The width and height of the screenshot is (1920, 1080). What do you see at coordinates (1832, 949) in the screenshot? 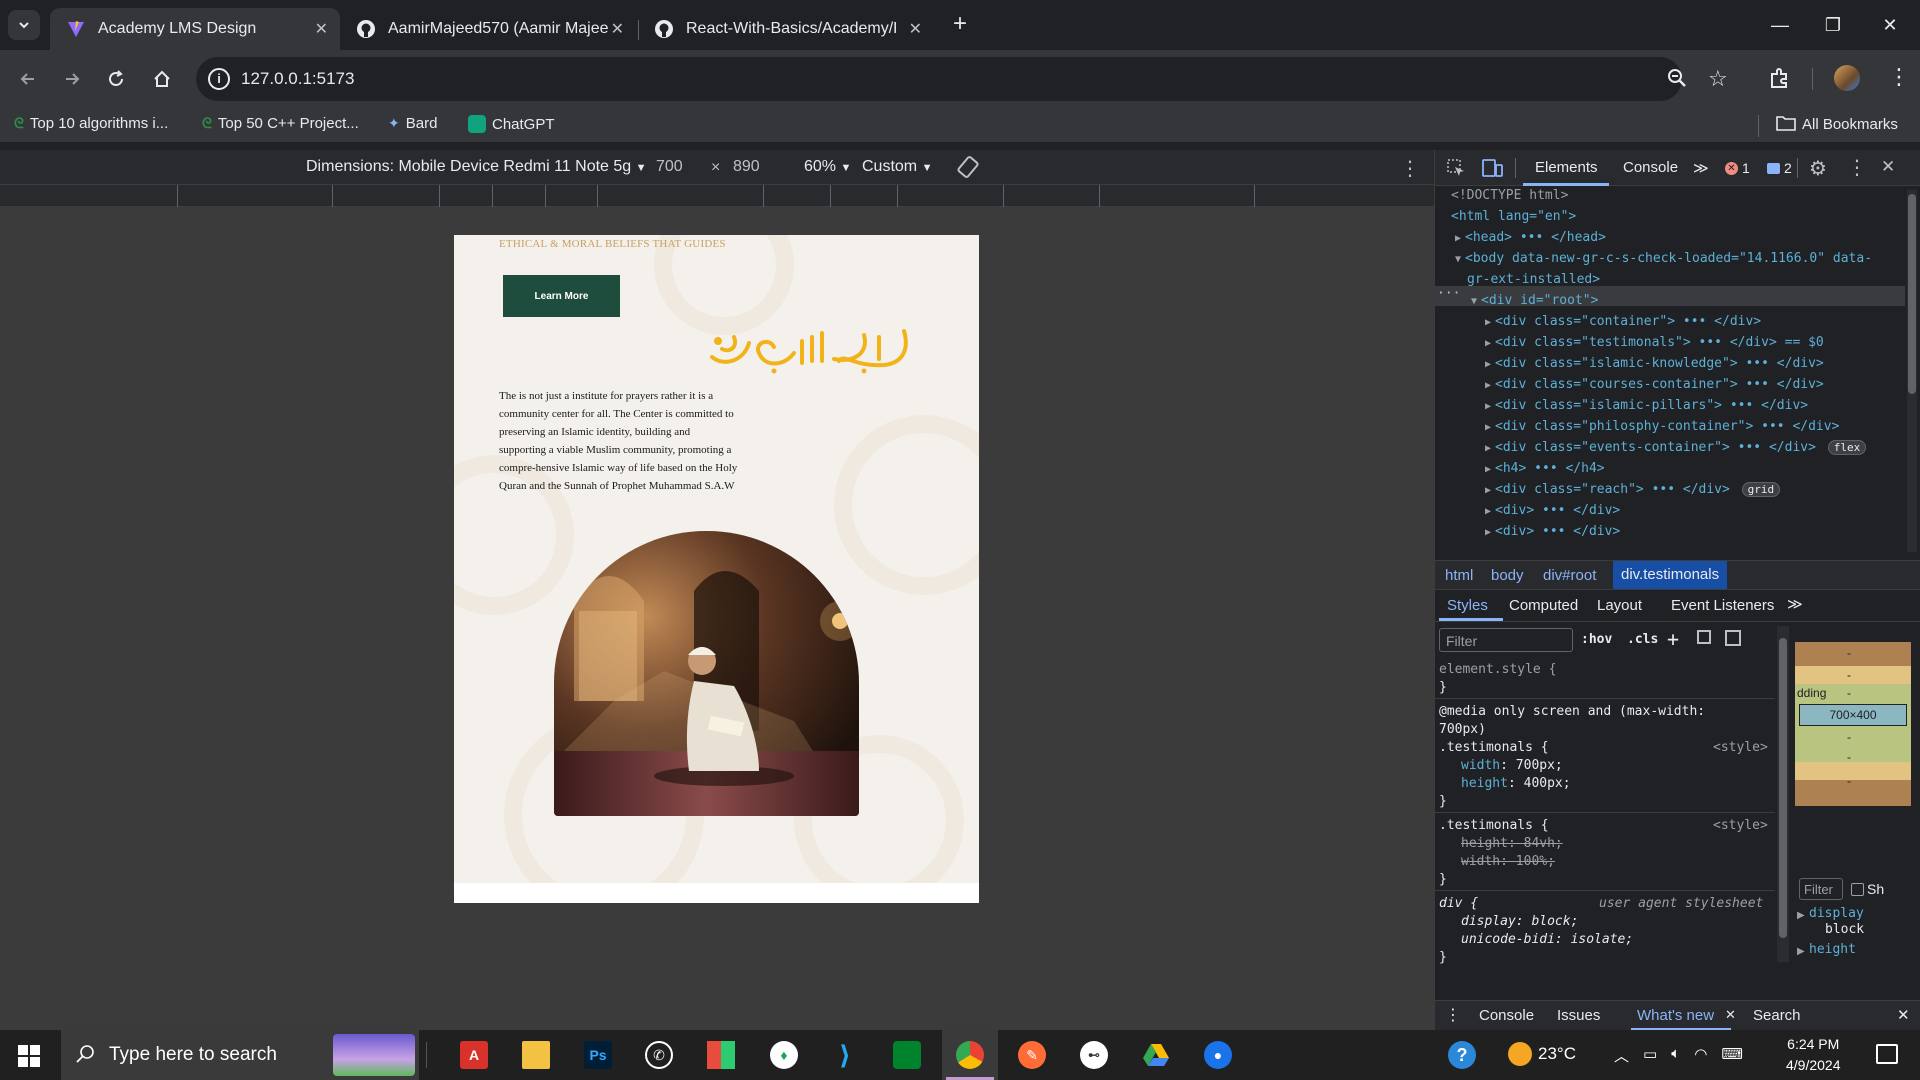
I see `computed-property: height` at bounding box center [1832, 949].